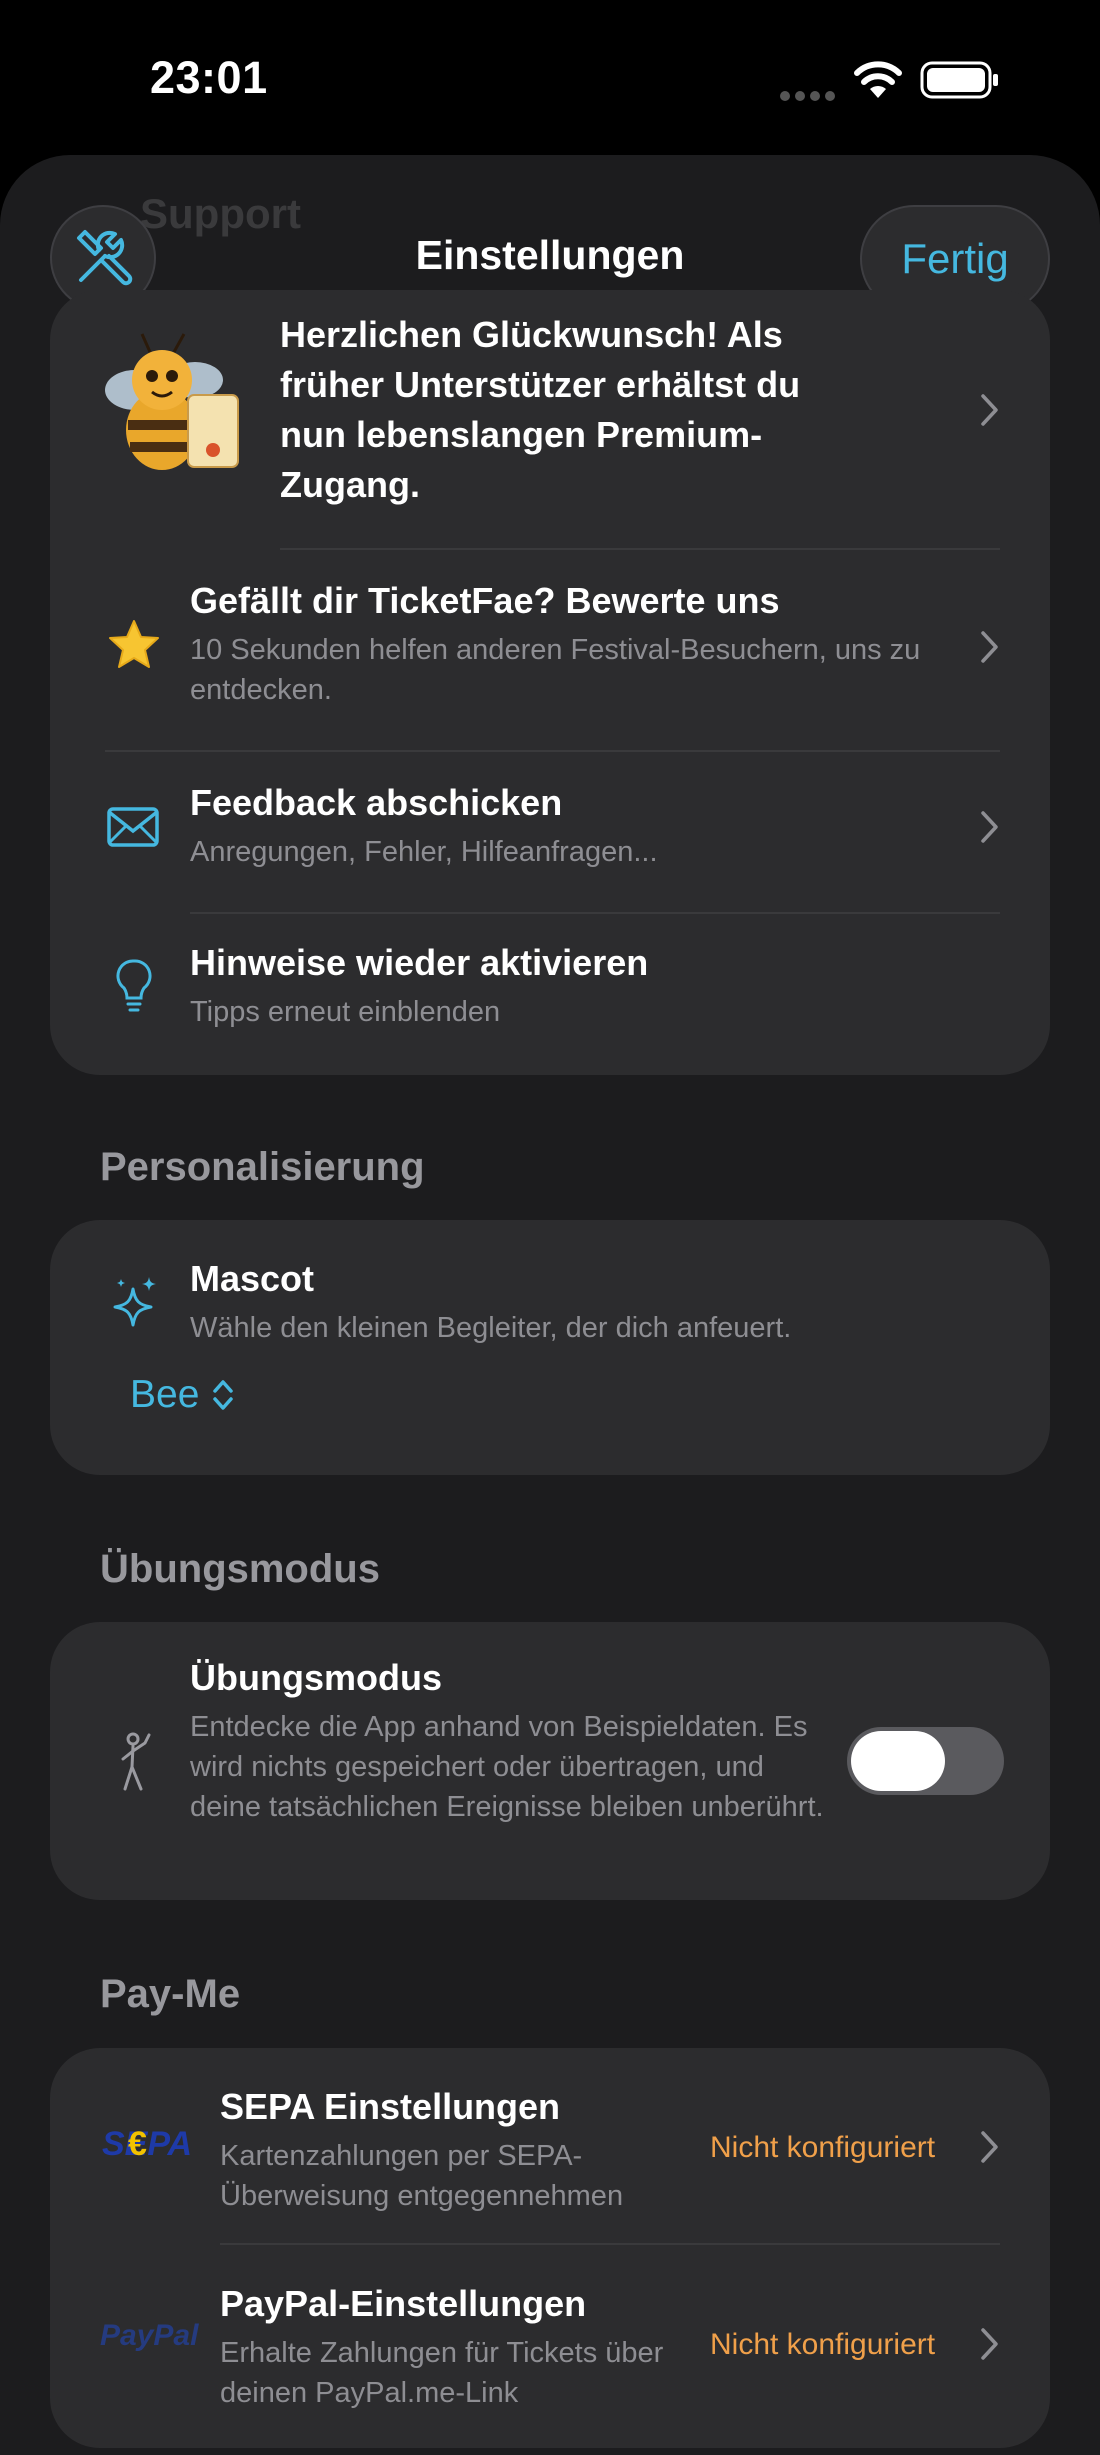 Image resolution: width=1100 pixels, height=2455 pixels. What do you see at coordinates (376, 802) in the screenshot?
I see `feedback-title: Feedback abschicken` at bounding box center [376, 802].